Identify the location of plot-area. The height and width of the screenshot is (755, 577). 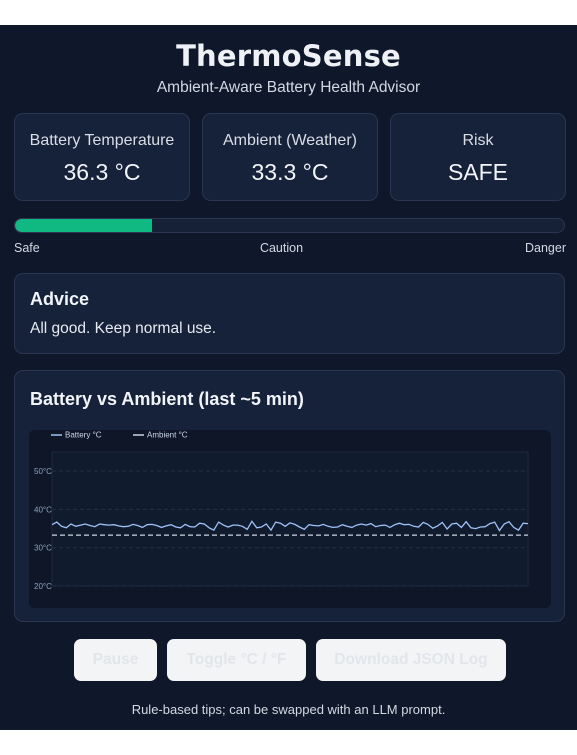
(290, 519).